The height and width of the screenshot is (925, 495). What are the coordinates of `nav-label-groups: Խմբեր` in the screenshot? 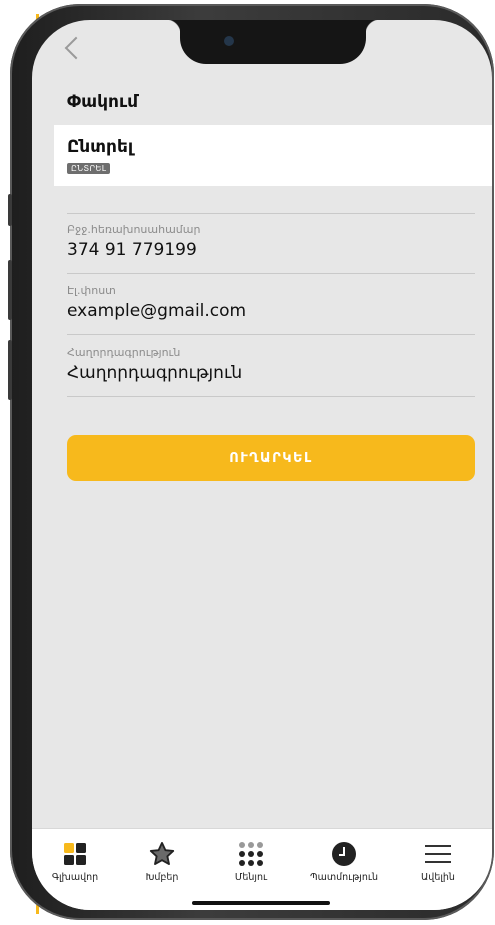 It's located at (162, 877).